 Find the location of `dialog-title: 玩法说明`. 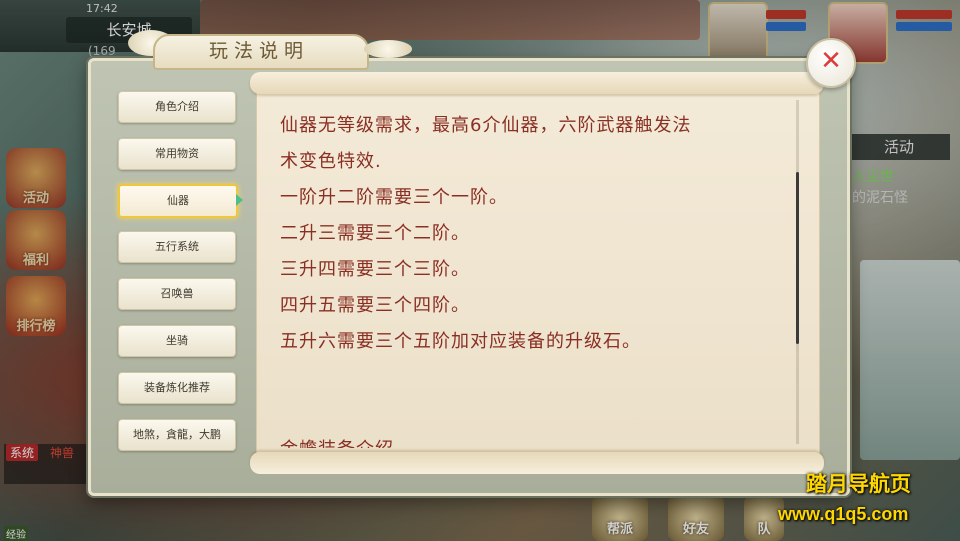

dialog-title: 玩法说明 is located at coordinates (258, 51).